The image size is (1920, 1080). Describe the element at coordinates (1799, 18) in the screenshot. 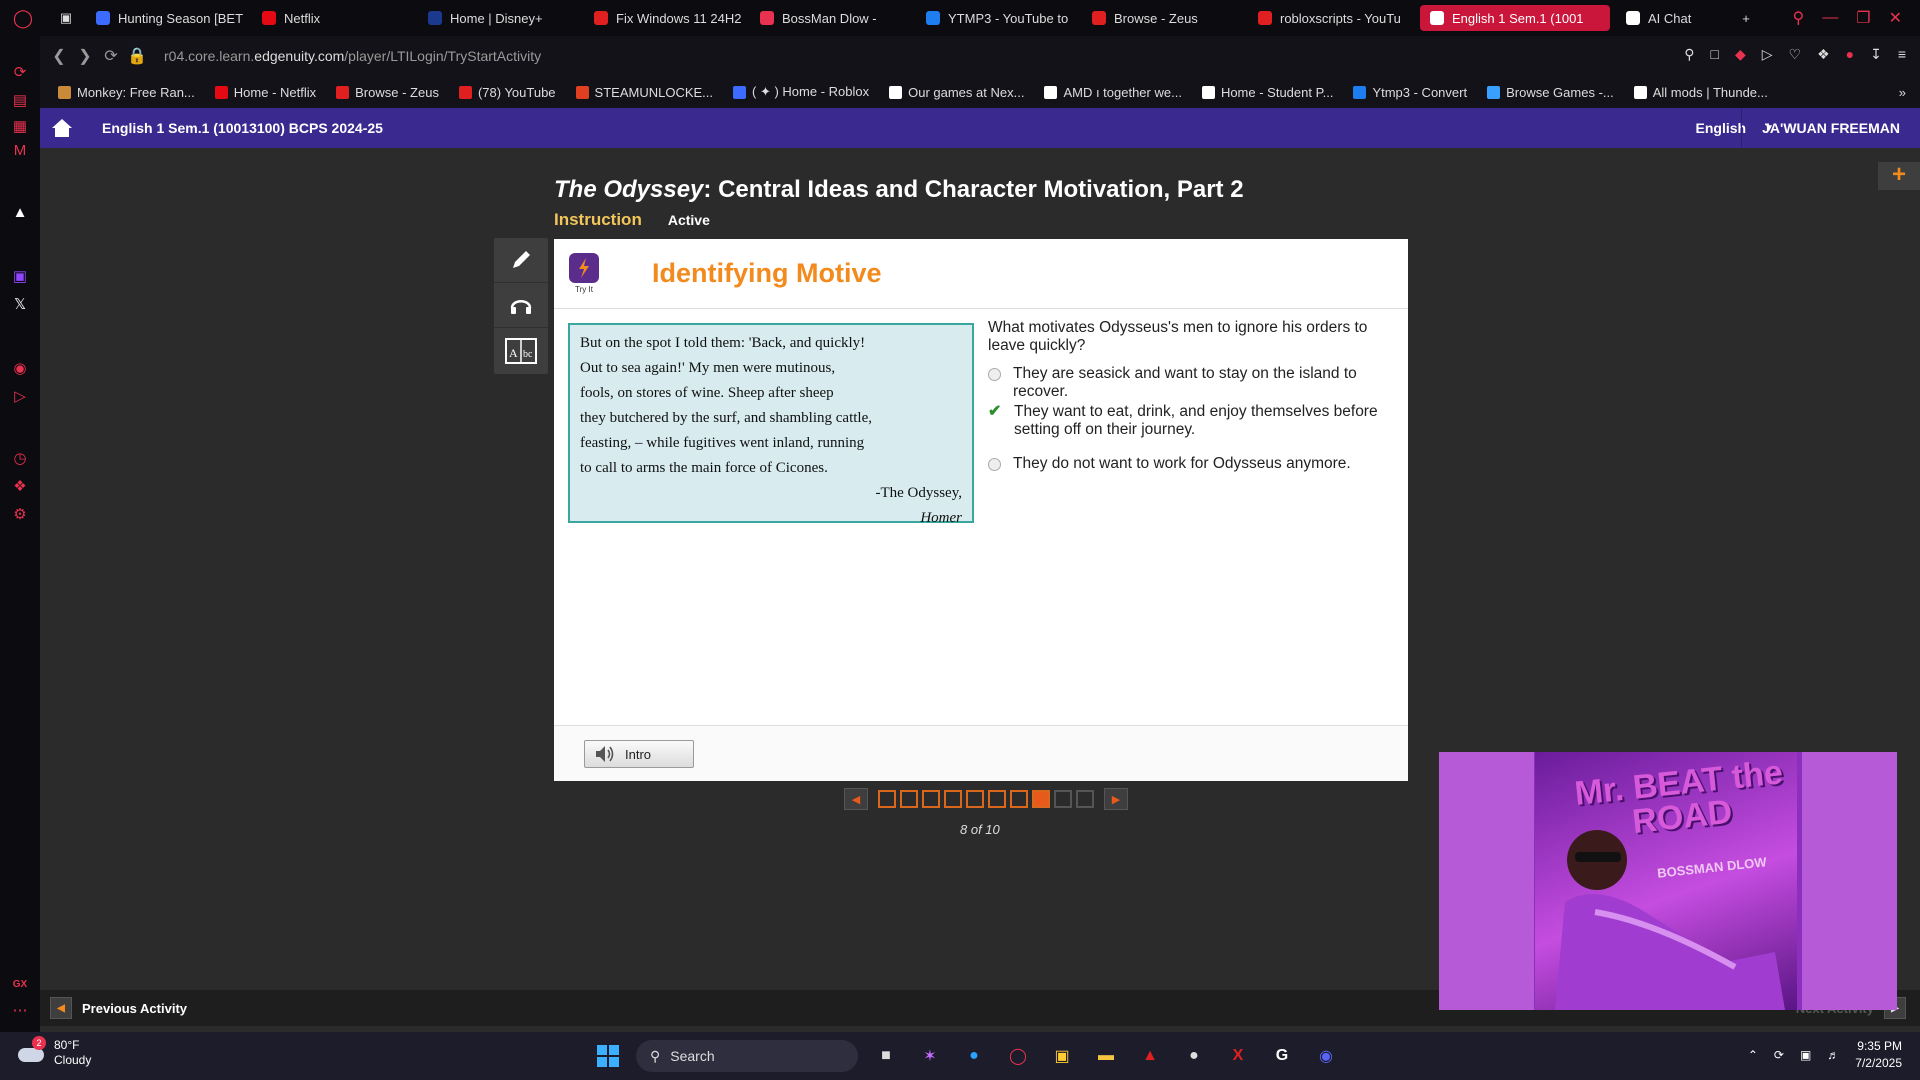

I see `search-tabs-icon: ⚲` at that location.